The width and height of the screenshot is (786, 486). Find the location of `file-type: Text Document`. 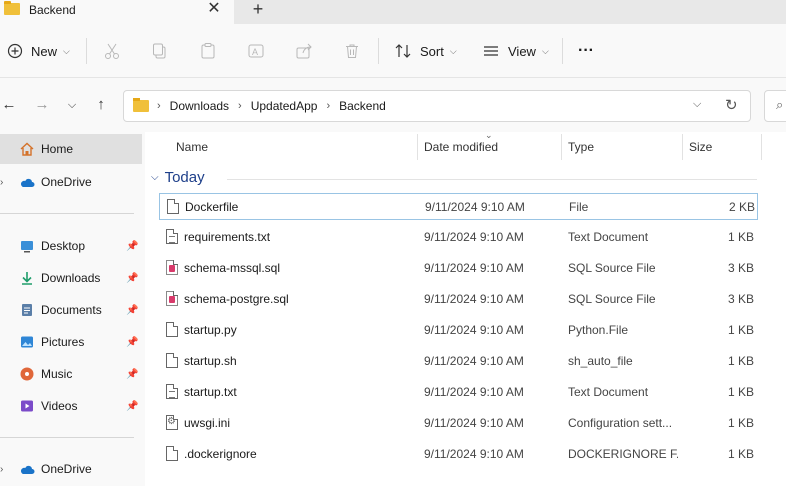

file-type: Text Document is located at coordinates (608, 237).